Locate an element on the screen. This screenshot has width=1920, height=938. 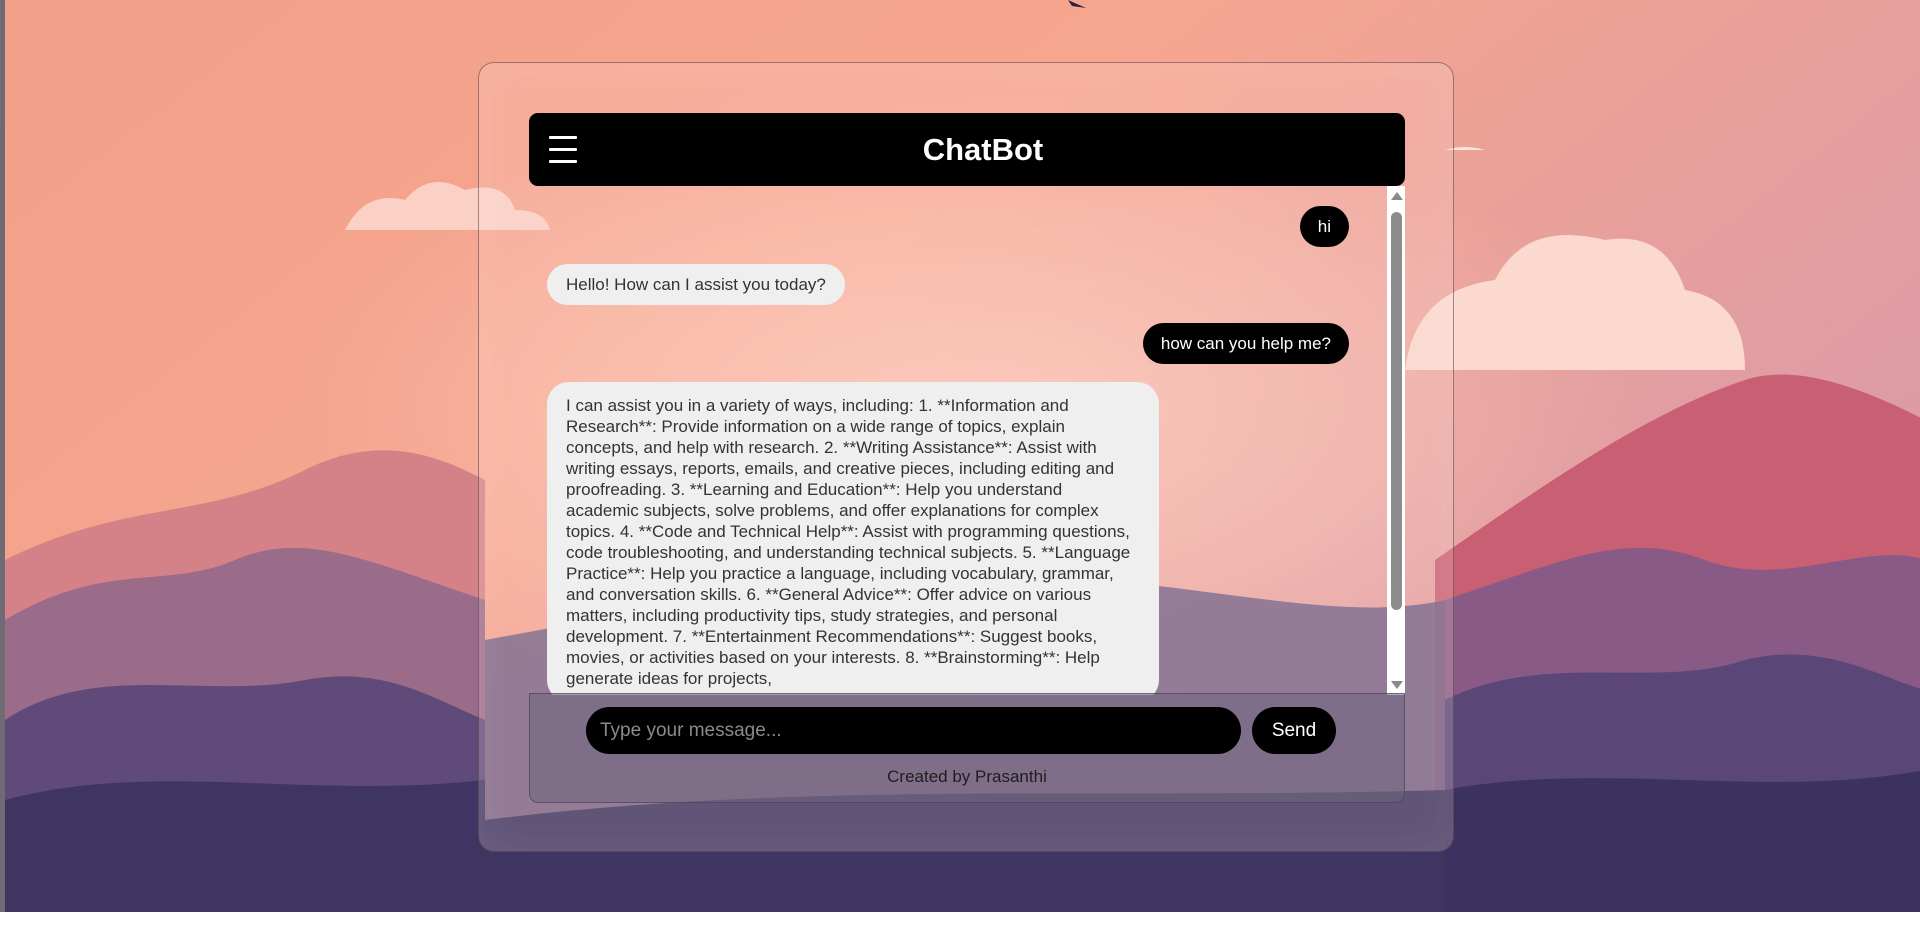
send-button: Send is located at coordinates (1294, 730).